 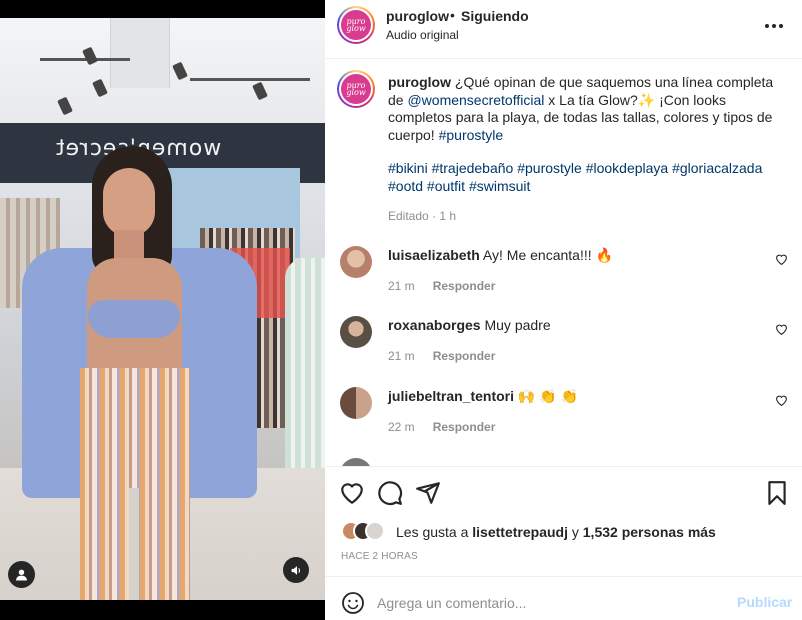 I want to click on audio-link: Audio original, so click(x=422, y=35).